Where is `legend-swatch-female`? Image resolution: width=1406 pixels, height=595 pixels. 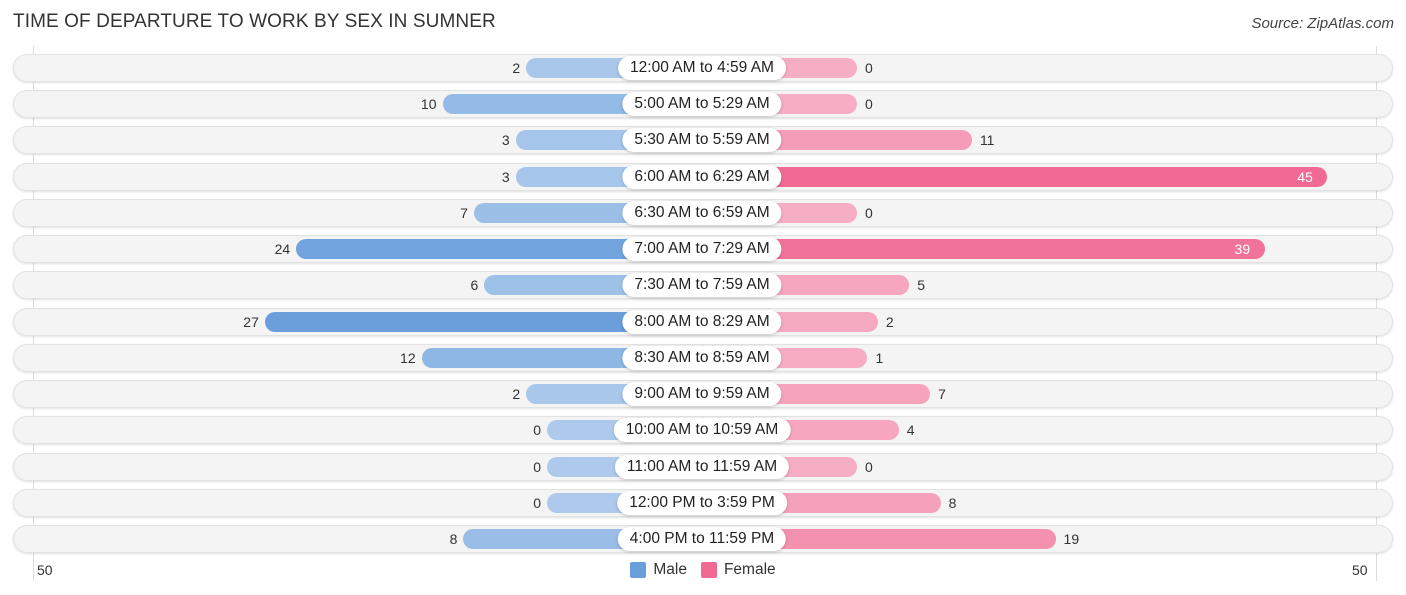 legend-swatch-female is located at coordinates (708, 570).